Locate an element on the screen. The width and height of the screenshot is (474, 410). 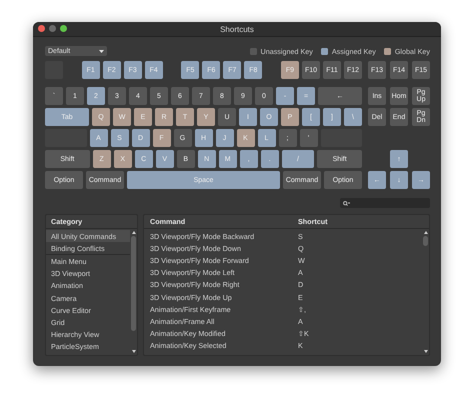
search-icon is located at coordinates (346, 203).